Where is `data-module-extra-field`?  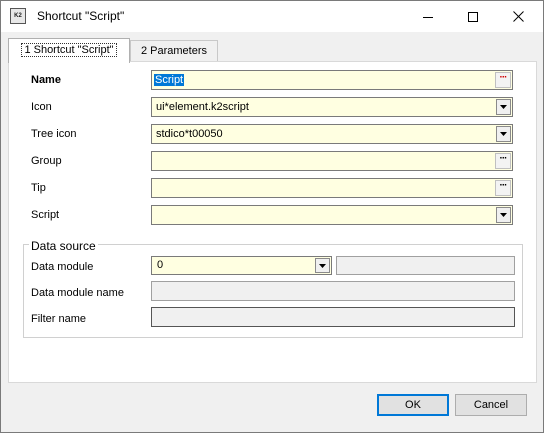
data-module-extra-field is located at coordinates (425, 265).